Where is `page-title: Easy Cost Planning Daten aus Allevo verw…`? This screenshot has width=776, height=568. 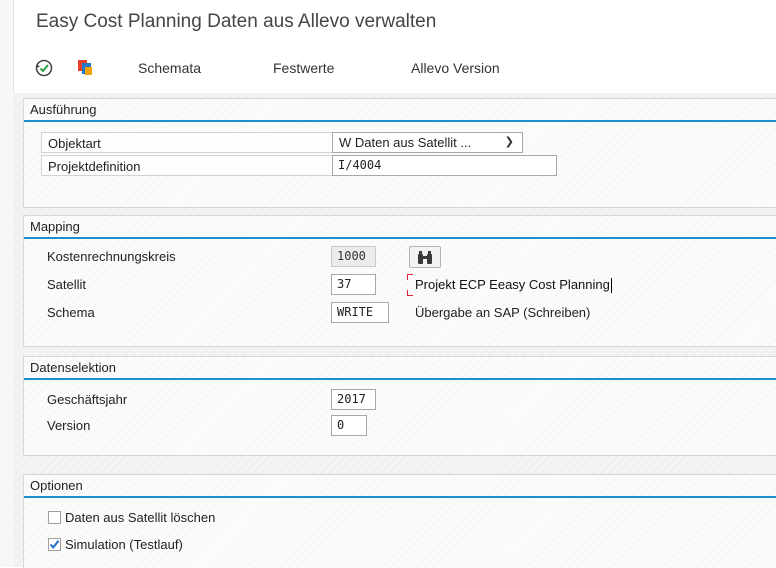 page-title: Easy Cost Planning Daten aus Allevo verw… is located at coordinates (236, 21).